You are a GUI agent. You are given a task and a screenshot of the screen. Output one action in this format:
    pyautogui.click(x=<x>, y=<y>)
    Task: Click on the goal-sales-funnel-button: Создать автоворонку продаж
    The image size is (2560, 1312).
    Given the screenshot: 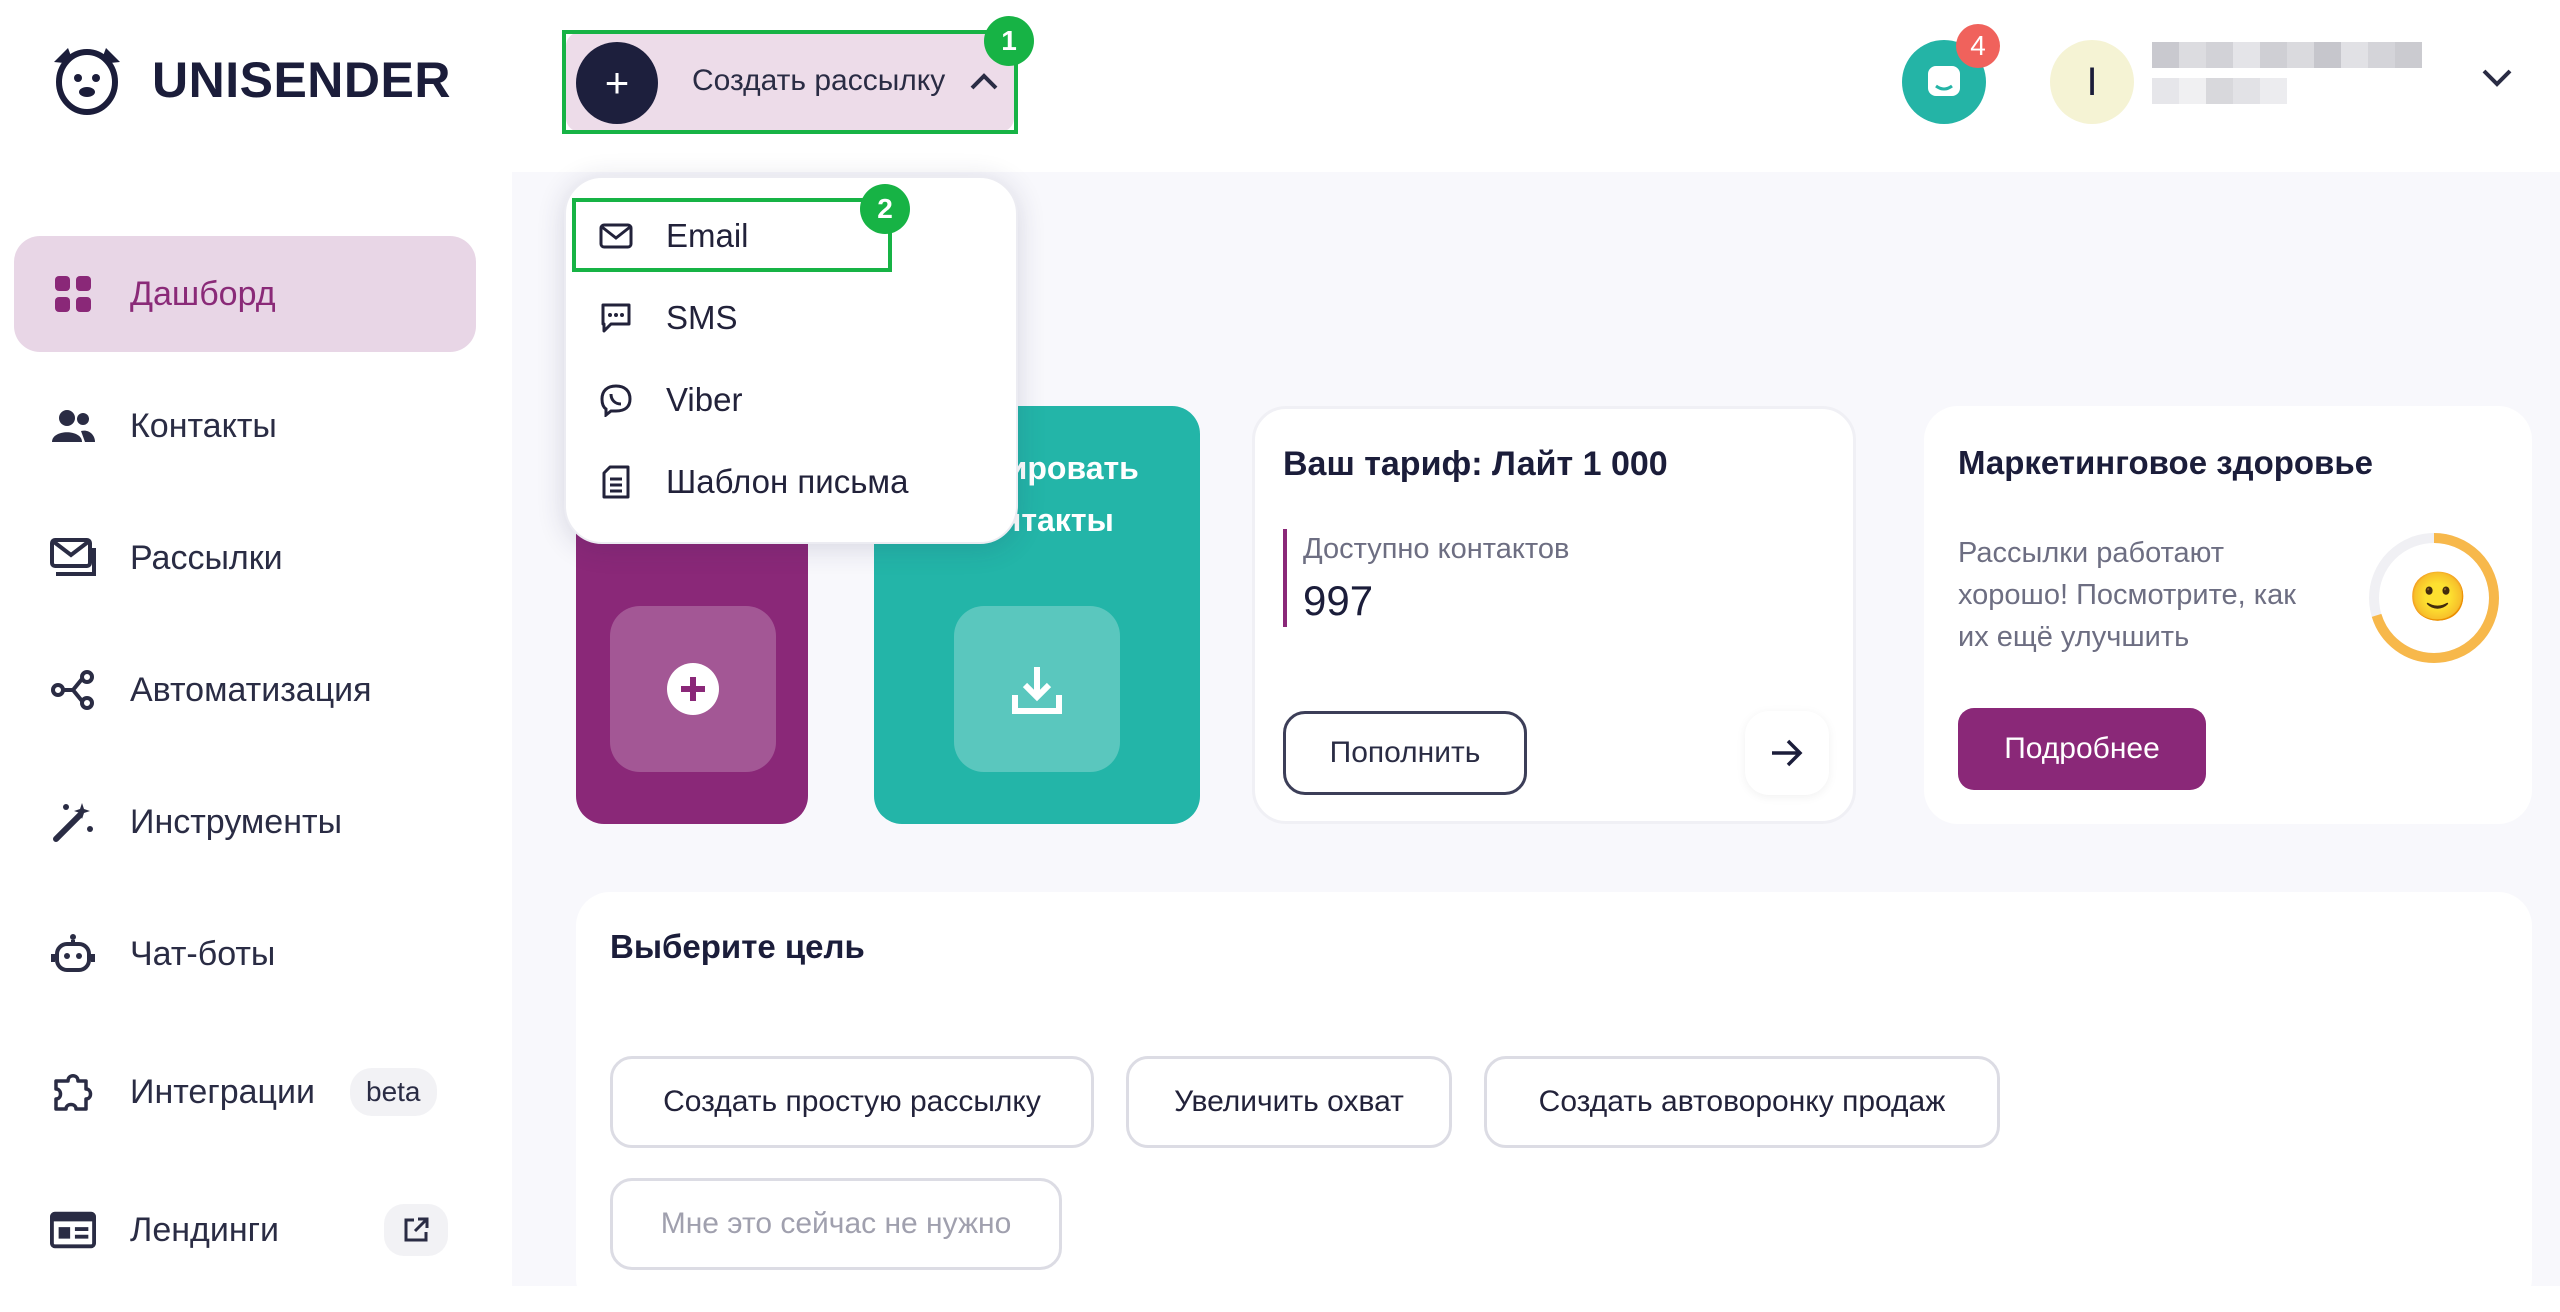 What is the action you would take?
    pyautogui.click(x=1742, y=1102)
    